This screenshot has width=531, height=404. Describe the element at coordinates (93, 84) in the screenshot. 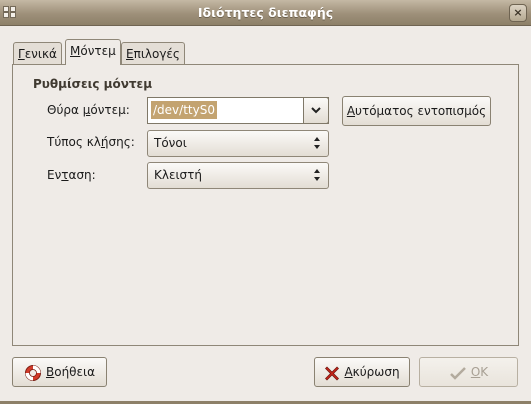

I see `section-title: Ρυθμίσεις μόντεμ` at that location.